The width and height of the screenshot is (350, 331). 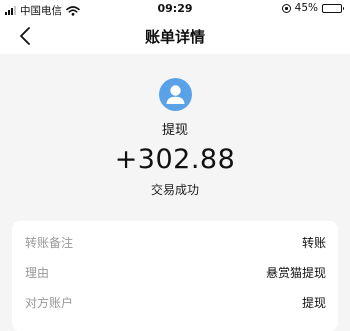 What do you see at coordinates (175, 9) in the screenshot?
I see `status-bar: 中国电信 09:29 45%` at bounding box center [175, 9].